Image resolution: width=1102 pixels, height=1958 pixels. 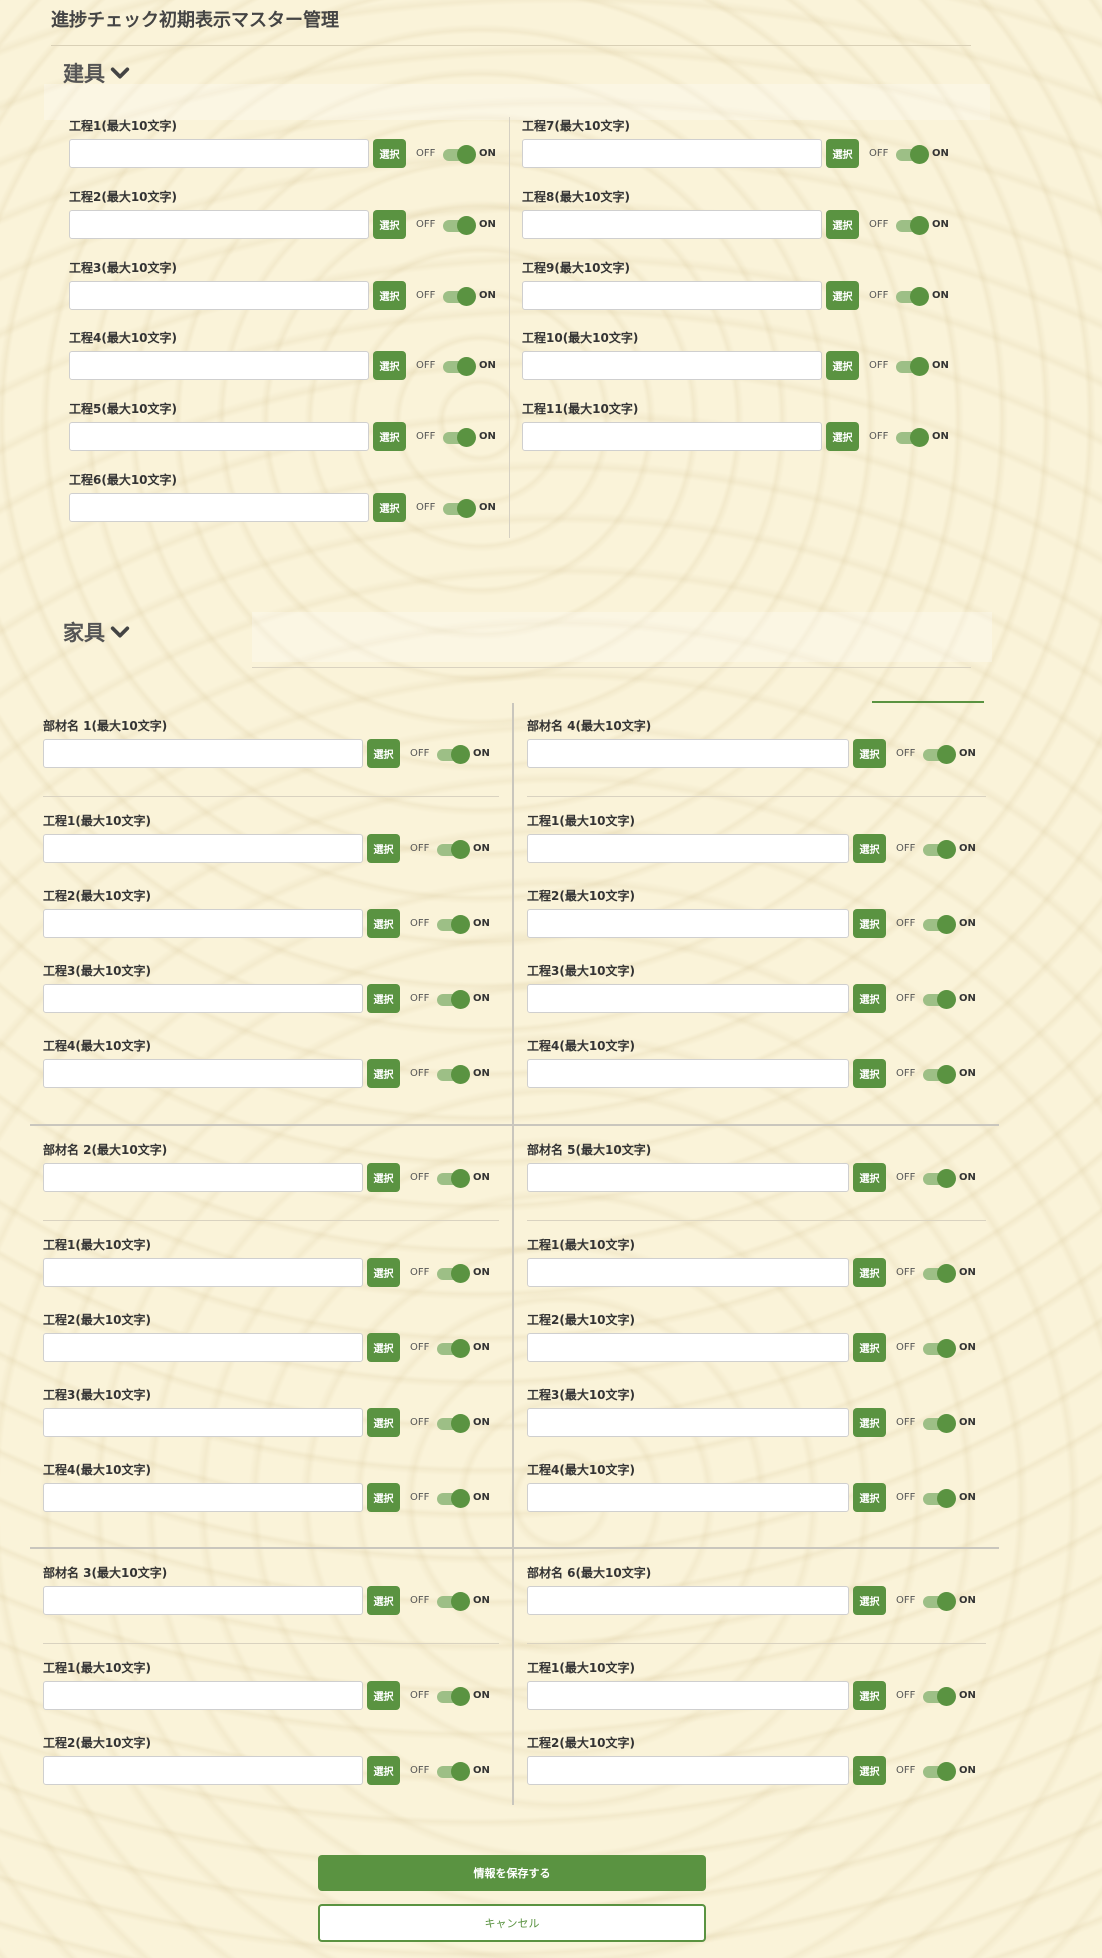 What do you see at coordinates (869, 1073) in the screenshot?
I see `kagu-part-4-process-4-select-button: 選択` at bounding box center [869, 1073].